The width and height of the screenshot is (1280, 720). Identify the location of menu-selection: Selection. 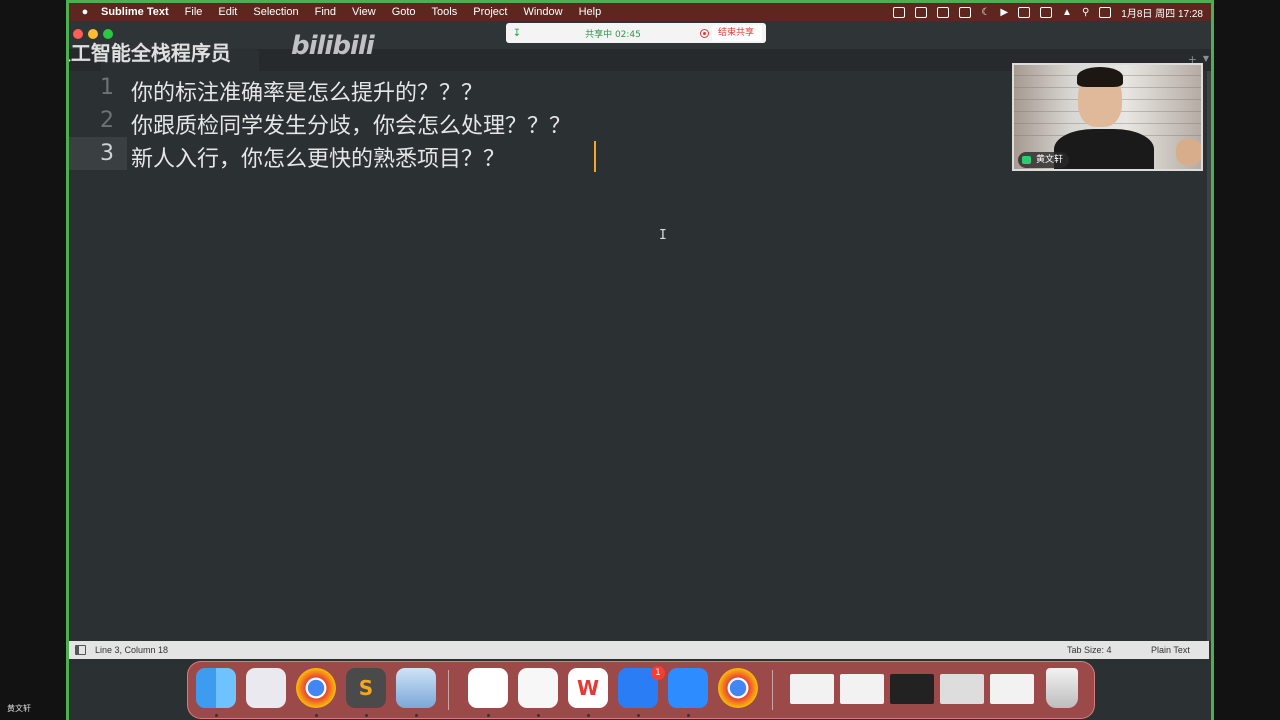
(275, 12).